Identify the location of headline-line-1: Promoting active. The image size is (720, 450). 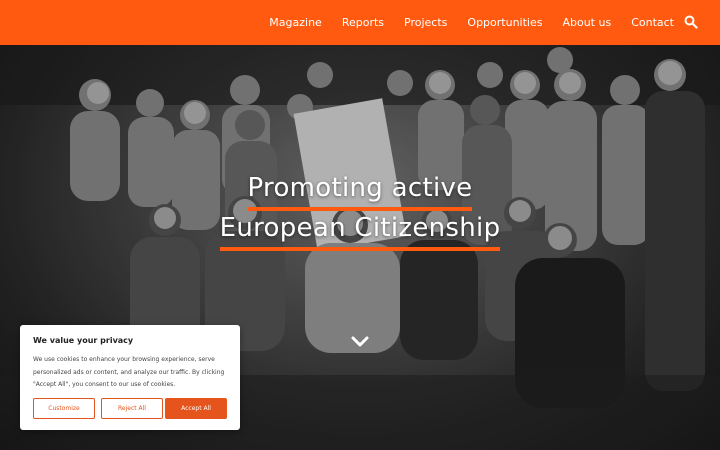
(360, 192).